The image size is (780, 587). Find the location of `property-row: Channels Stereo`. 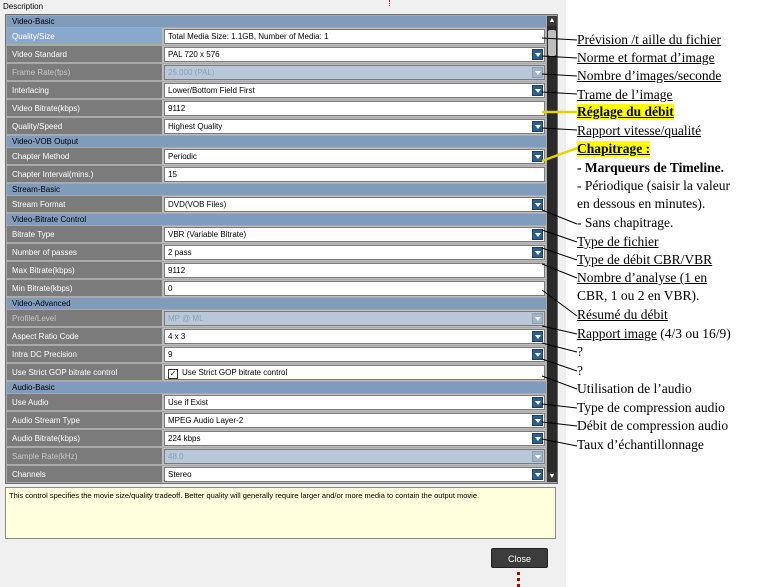

property-row: Channels Stereo is located at coordinates (276, 474).